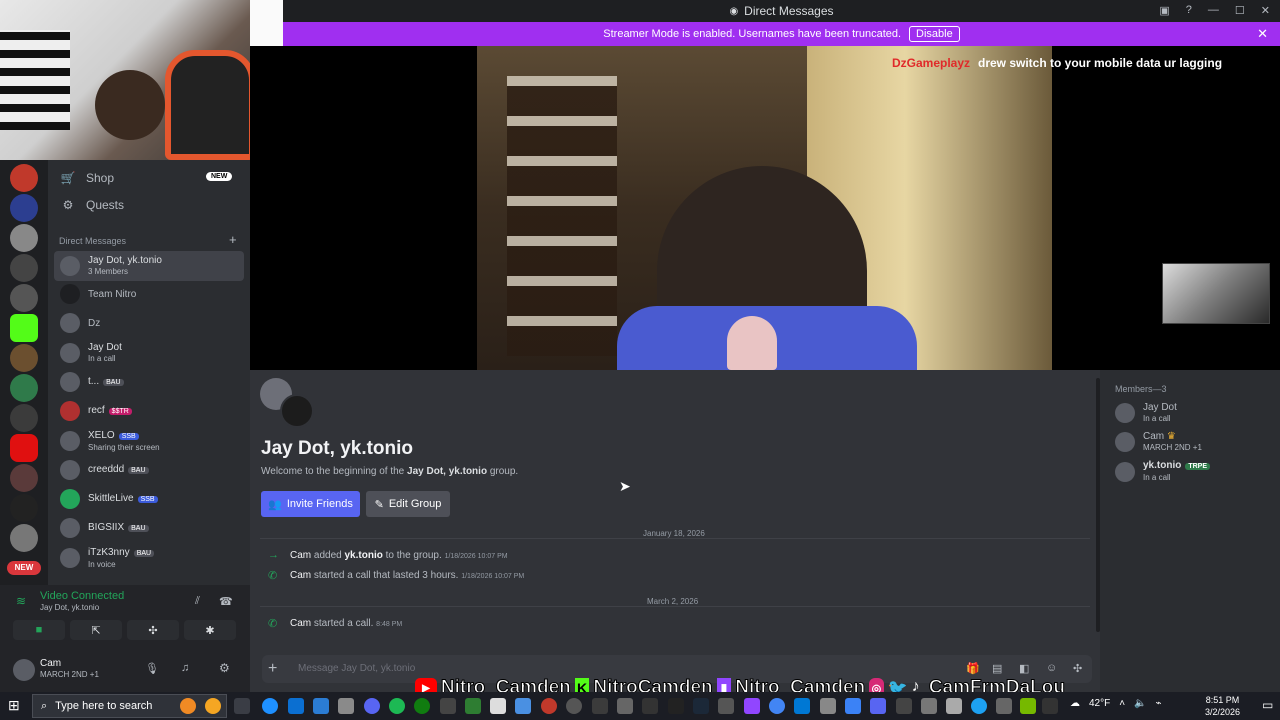 Image resolution: width=1280 pixels, height=720 pixels. I want to click on dm-item: creeddd BAU, so click(149, 470).